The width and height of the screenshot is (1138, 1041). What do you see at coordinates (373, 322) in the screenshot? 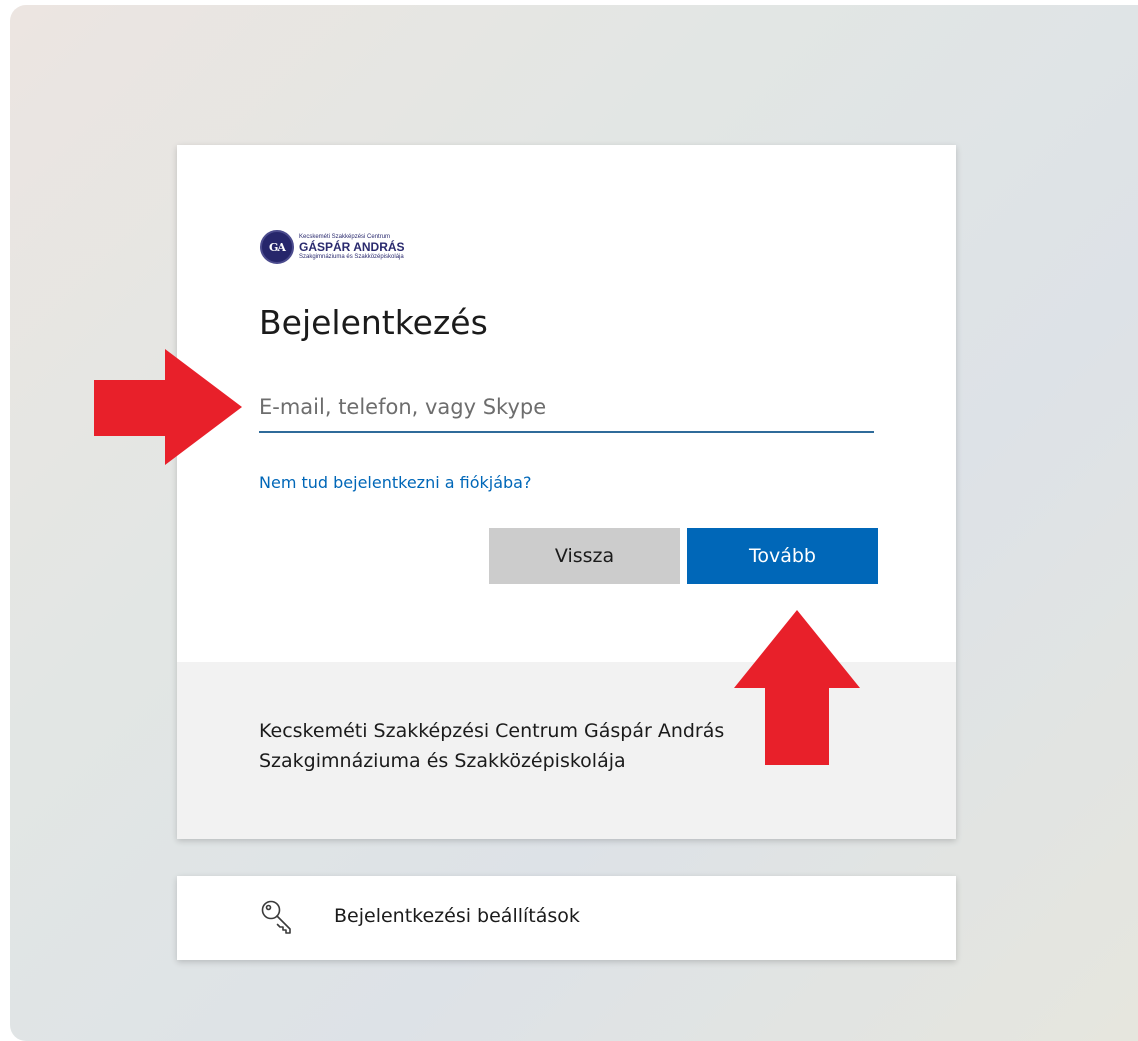
I see `page-title: Bejelentkezés` at bounding box center [373, 322].